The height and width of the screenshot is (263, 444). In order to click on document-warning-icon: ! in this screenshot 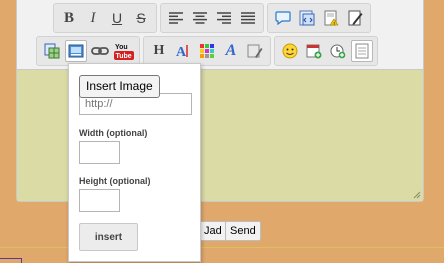, I will do `click(331, 18)`.